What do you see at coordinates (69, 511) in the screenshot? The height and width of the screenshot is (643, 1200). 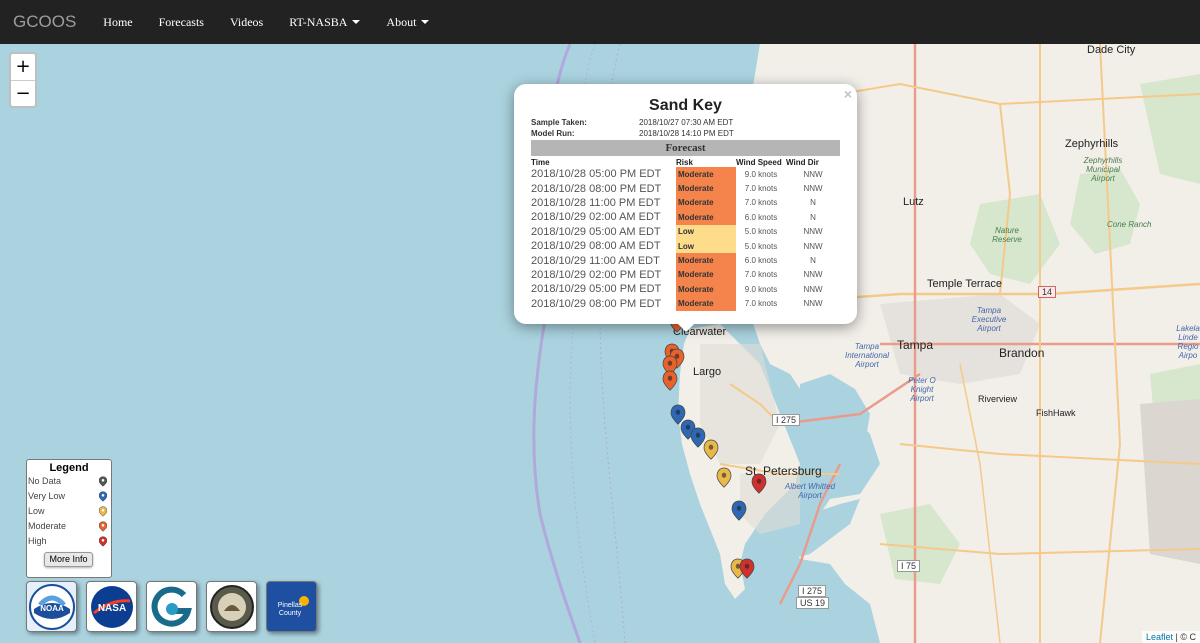 I see `legend-item: Low` at bounding box center [69, 511].